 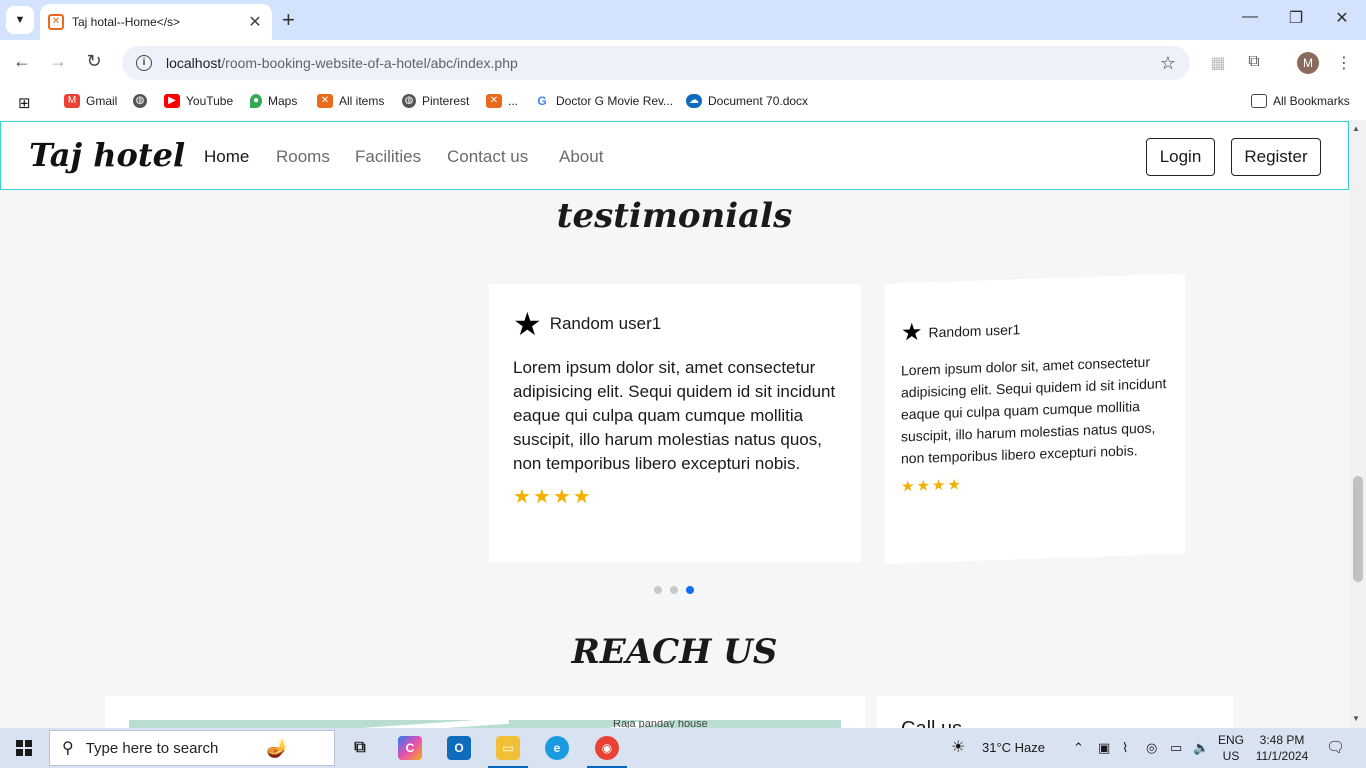 What do you see at coordinates (1300, 101) in the screenshot?
I see `all-bookmarks: All Bookmarks` at bounding box center [1300, 101].